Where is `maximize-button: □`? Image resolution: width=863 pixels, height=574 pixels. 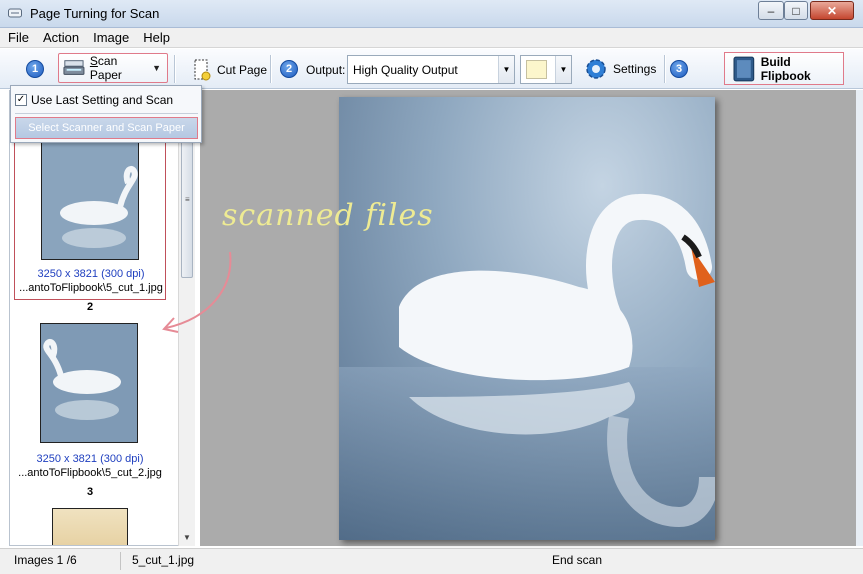 maximize-button: □ is located at coordinates (796, 10).